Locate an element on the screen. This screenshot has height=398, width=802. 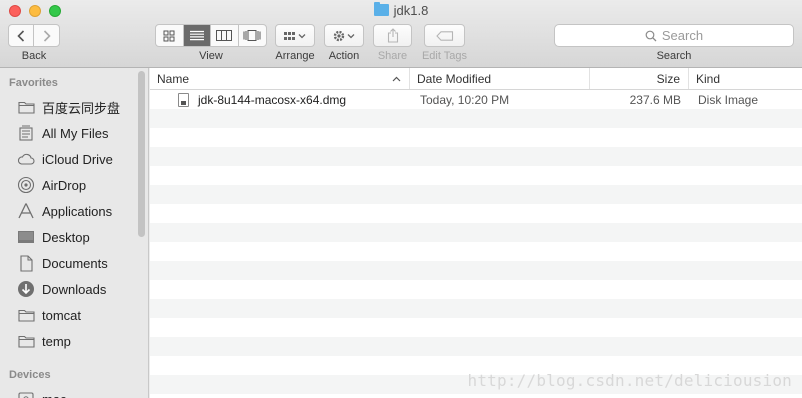
icon-view-button is located at coordinates (170, 35).